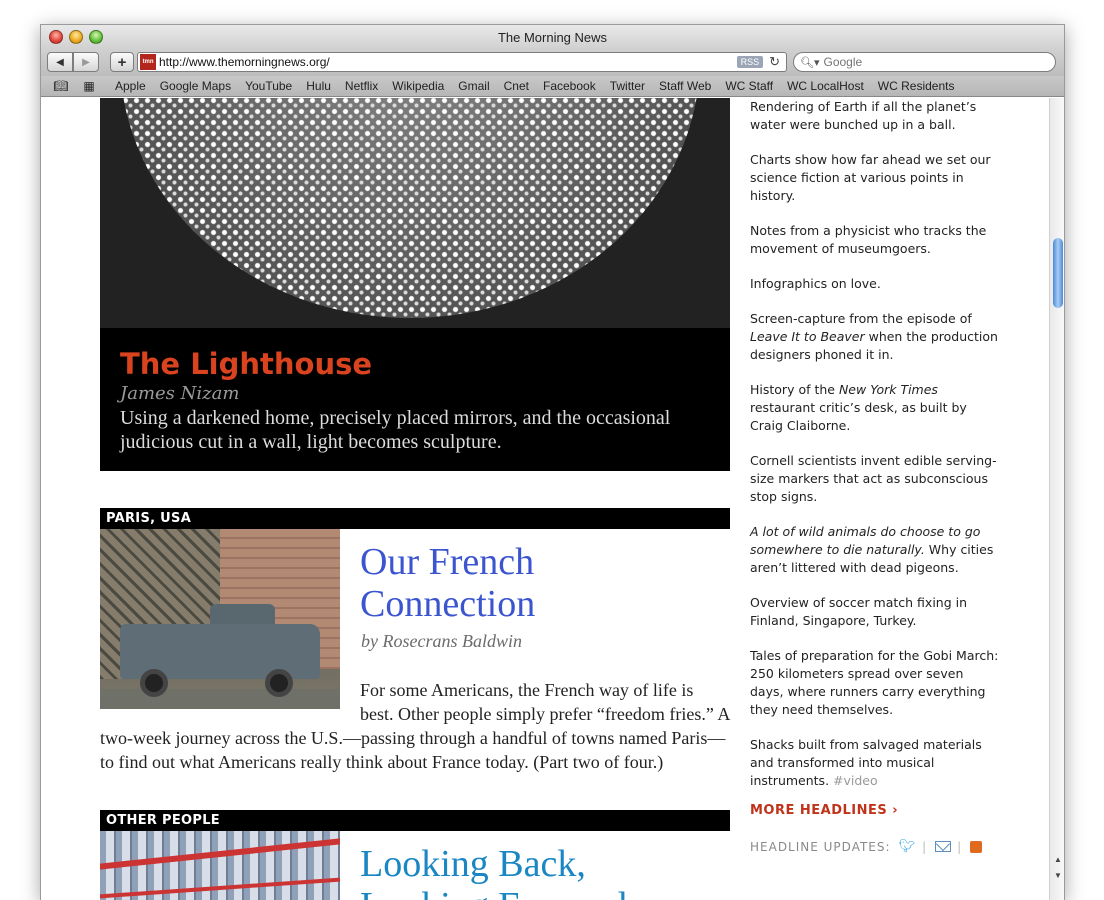 This screenshot has width=1104, height=900. I want to click on headline-emphasis: New York Times, so click(888, 389).